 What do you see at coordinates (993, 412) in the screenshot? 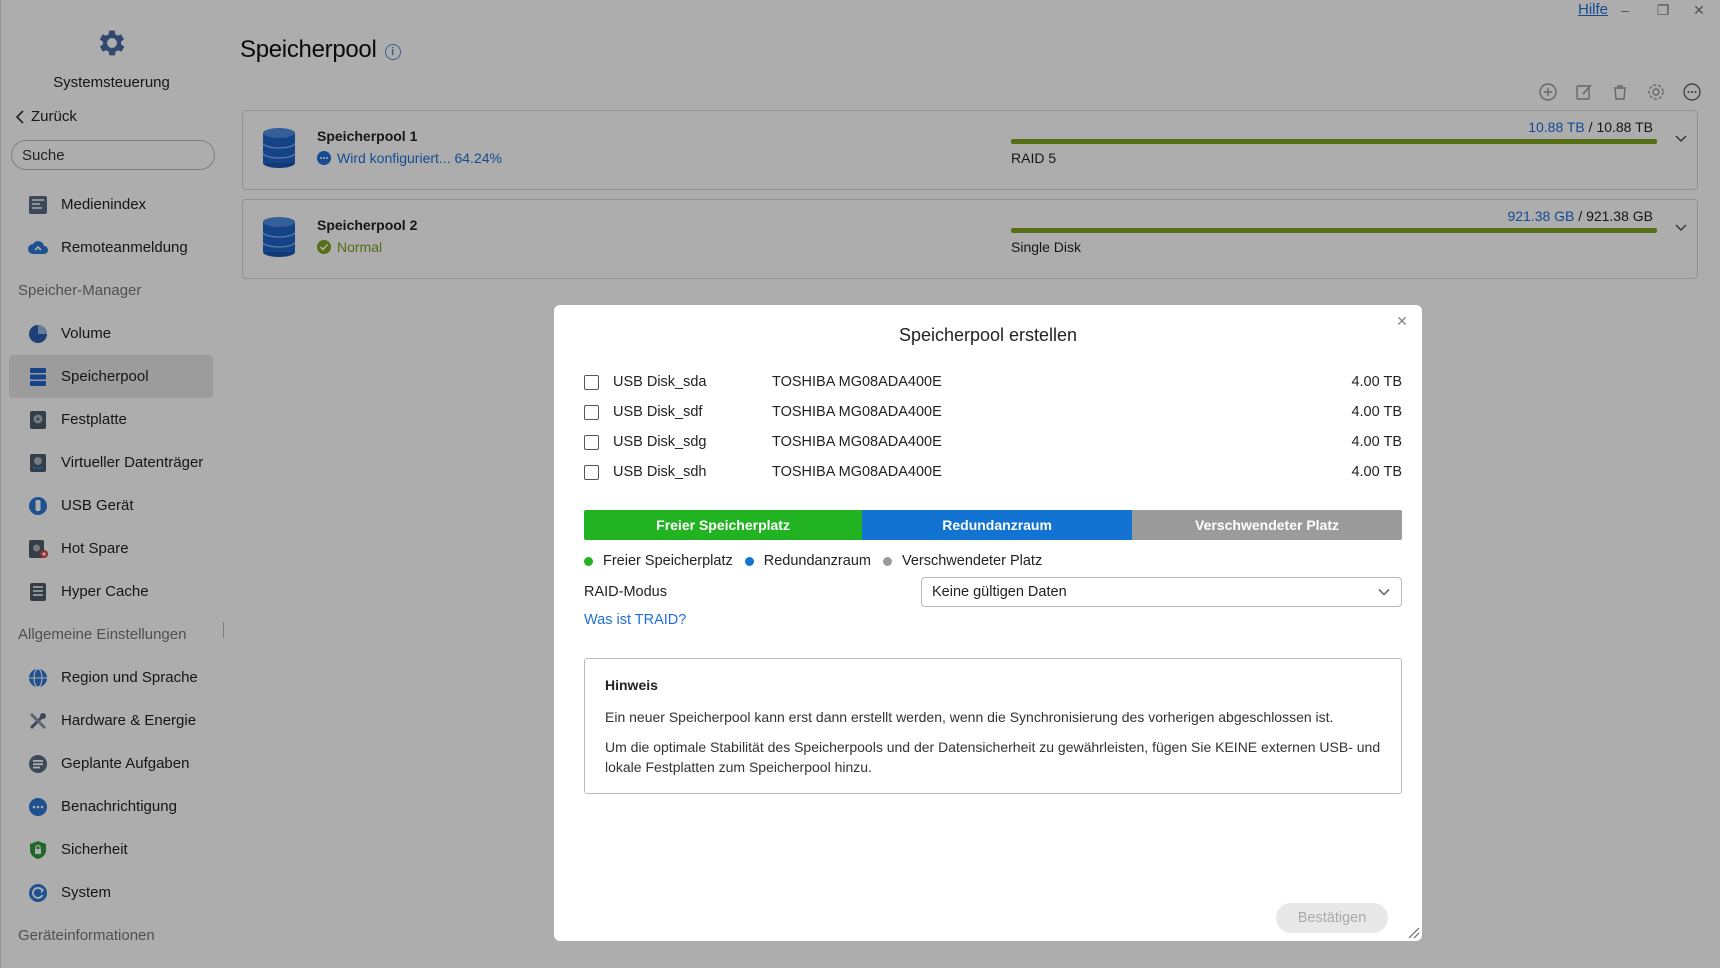
I see `disk-row: USB Disk_sdf TOSHIBA MG08ADA400E 4.00 TB` at bounding box center [993, 412].